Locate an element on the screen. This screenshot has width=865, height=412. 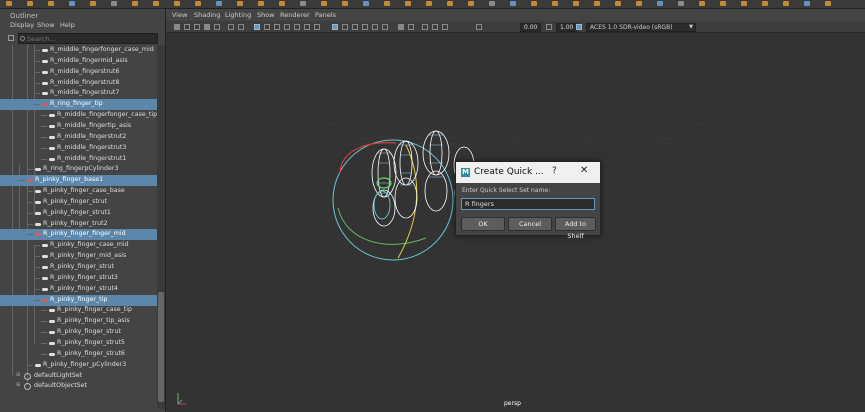
set-name-input is located at coordinates (528, 204).